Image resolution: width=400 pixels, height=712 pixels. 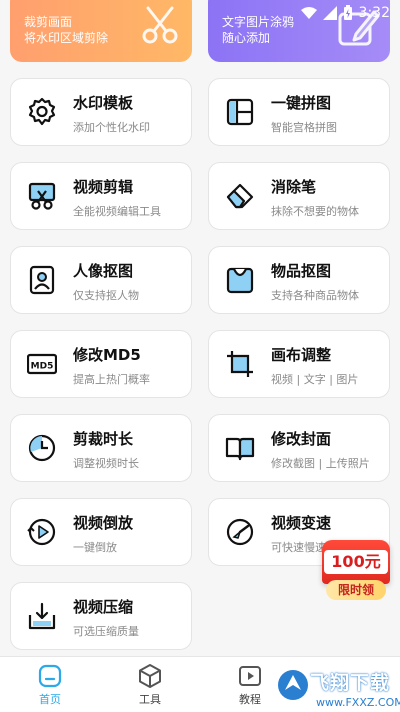 What do you see at coordinates (50, 699) in the screenshot?
I see `tab-label: 首页` at bounding box center [50, 699].